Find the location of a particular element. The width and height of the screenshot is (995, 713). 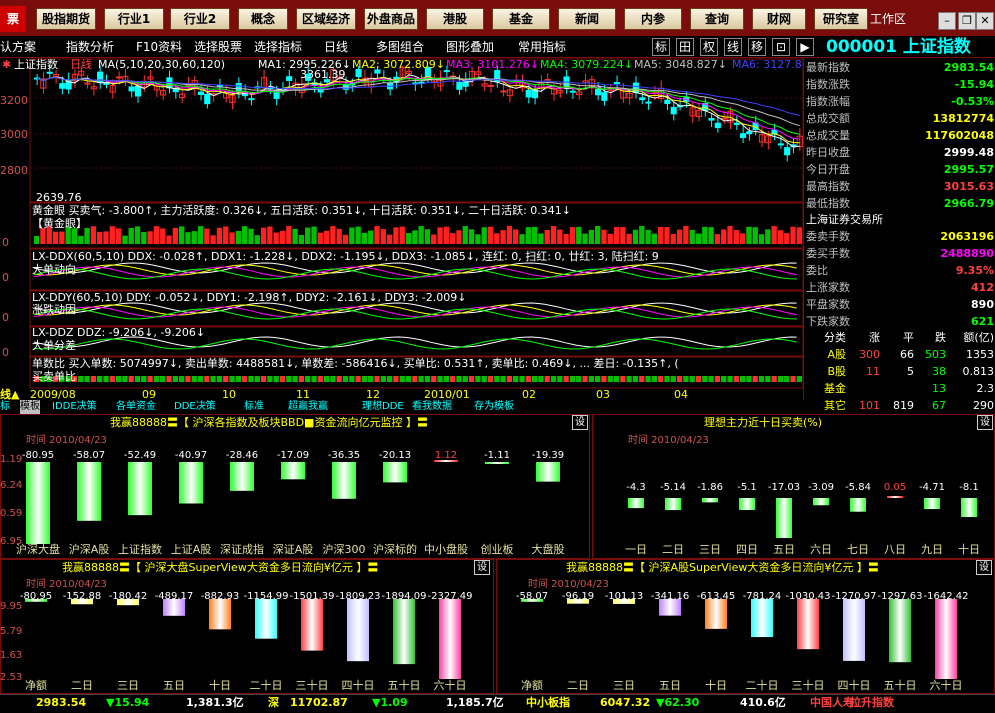

toolbar-square-button: 田 is located at coordinates (685, 47).